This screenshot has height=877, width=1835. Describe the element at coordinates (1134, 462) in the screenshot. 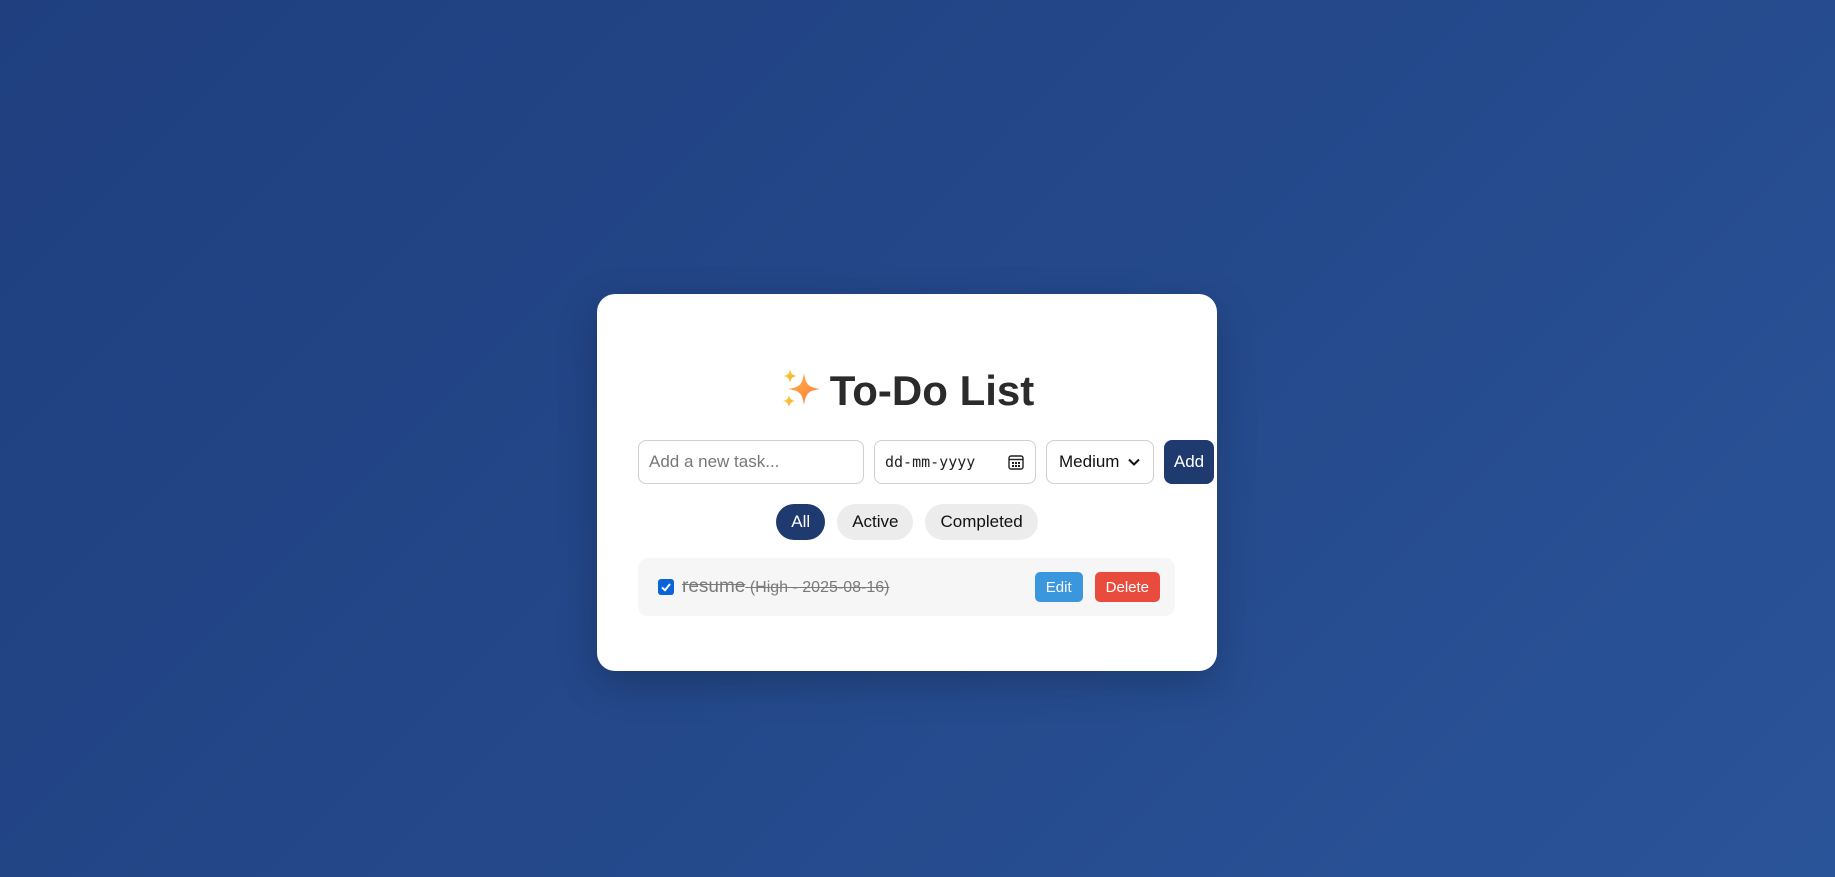

I see `chevron-down-icon` at that location.